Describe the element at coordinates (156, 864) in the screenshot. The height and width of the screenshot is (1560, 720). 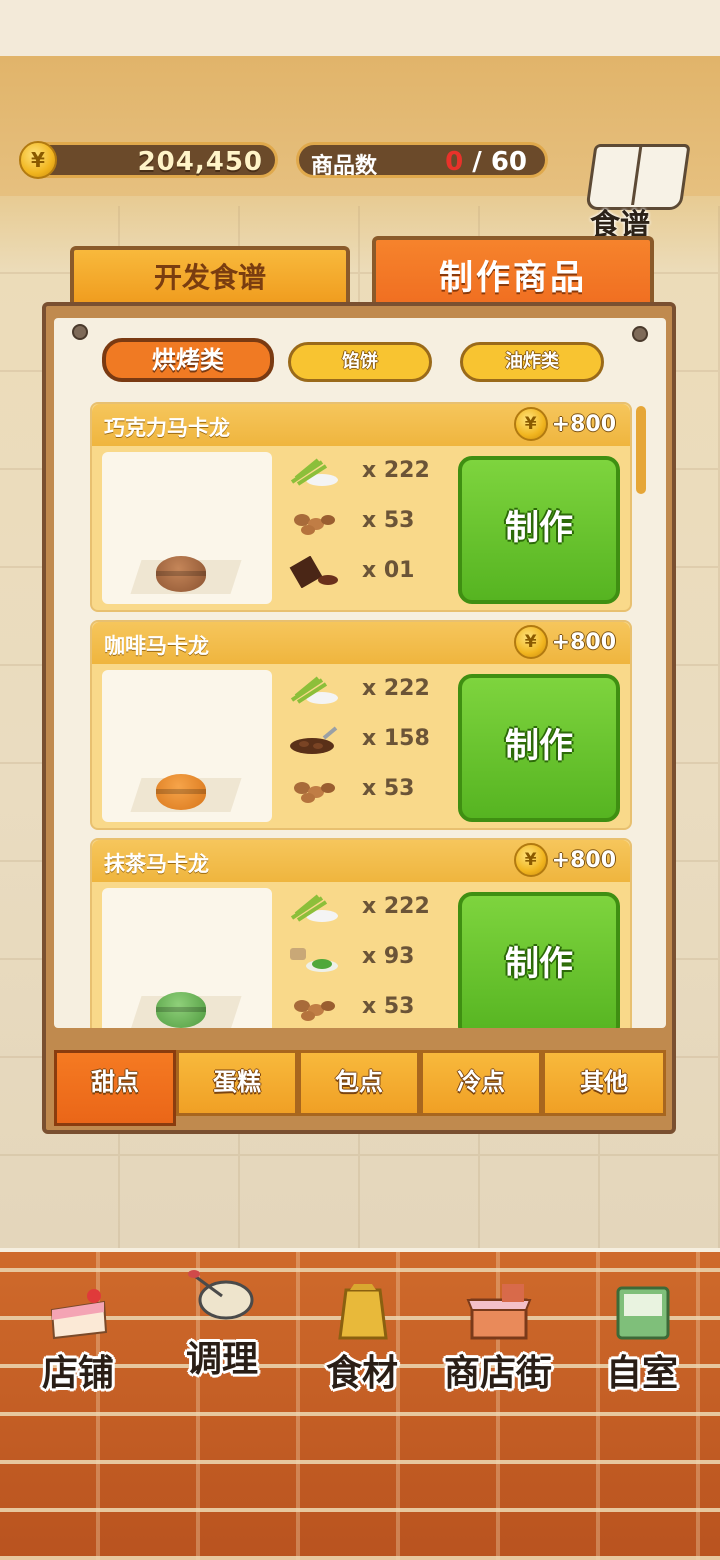
I see `product-name: 抹茶马卡龙` at that location.